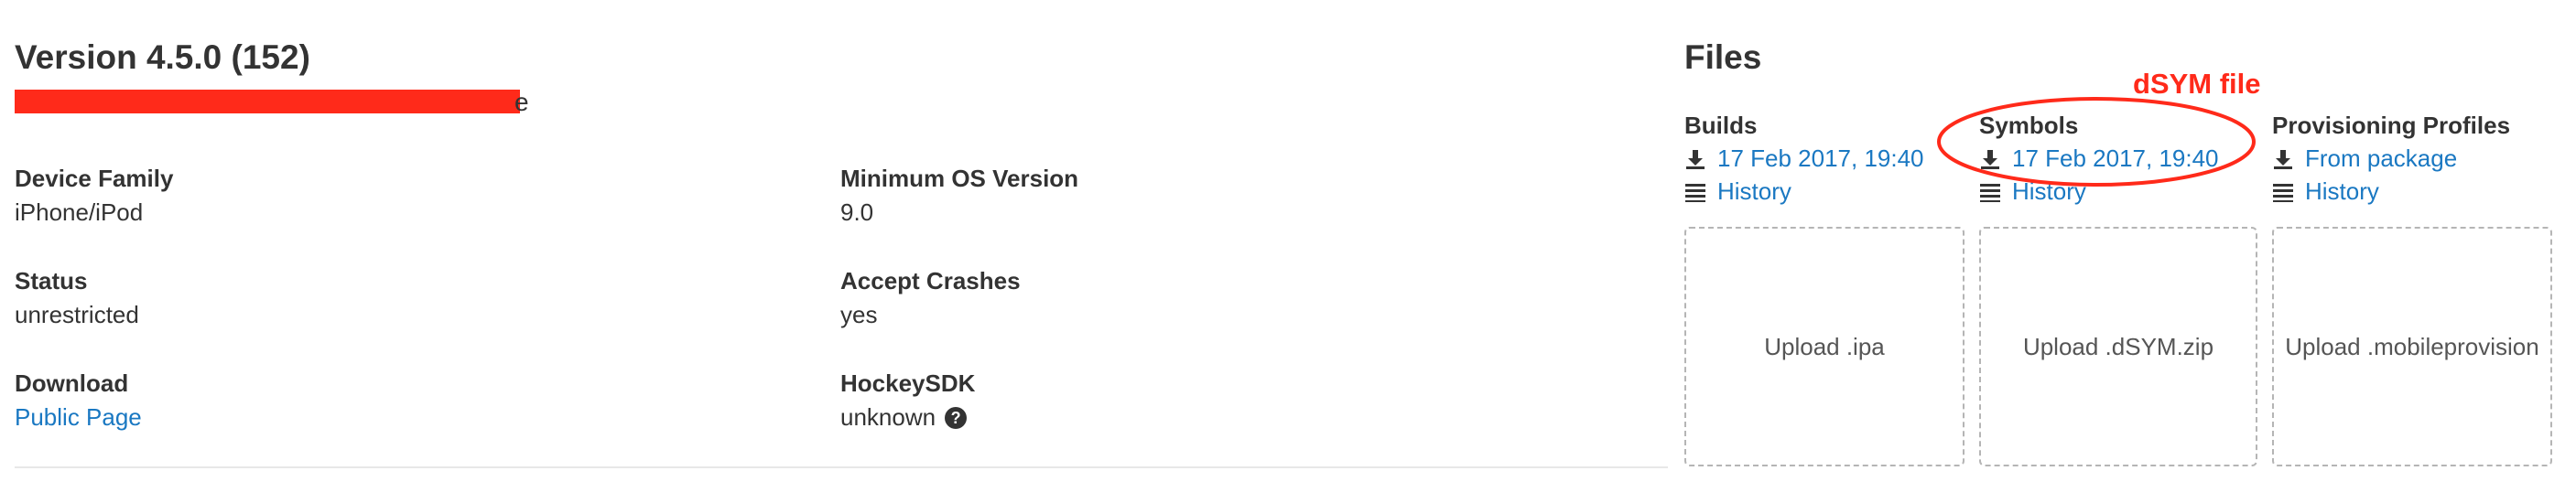 The width and height of the screenshot is (2576, 503). I want to click on question-circle-icon: ?, so click(957, 417).